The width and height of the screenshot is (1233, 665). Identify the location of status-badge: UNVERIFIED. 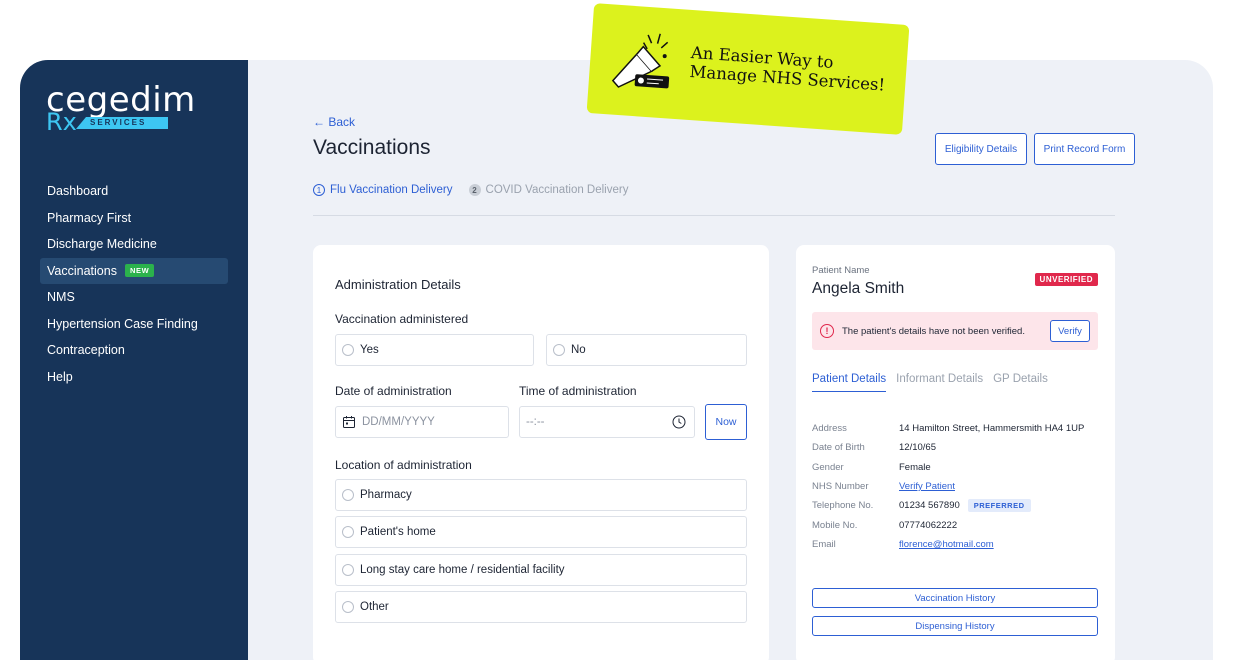
(1066, 279).